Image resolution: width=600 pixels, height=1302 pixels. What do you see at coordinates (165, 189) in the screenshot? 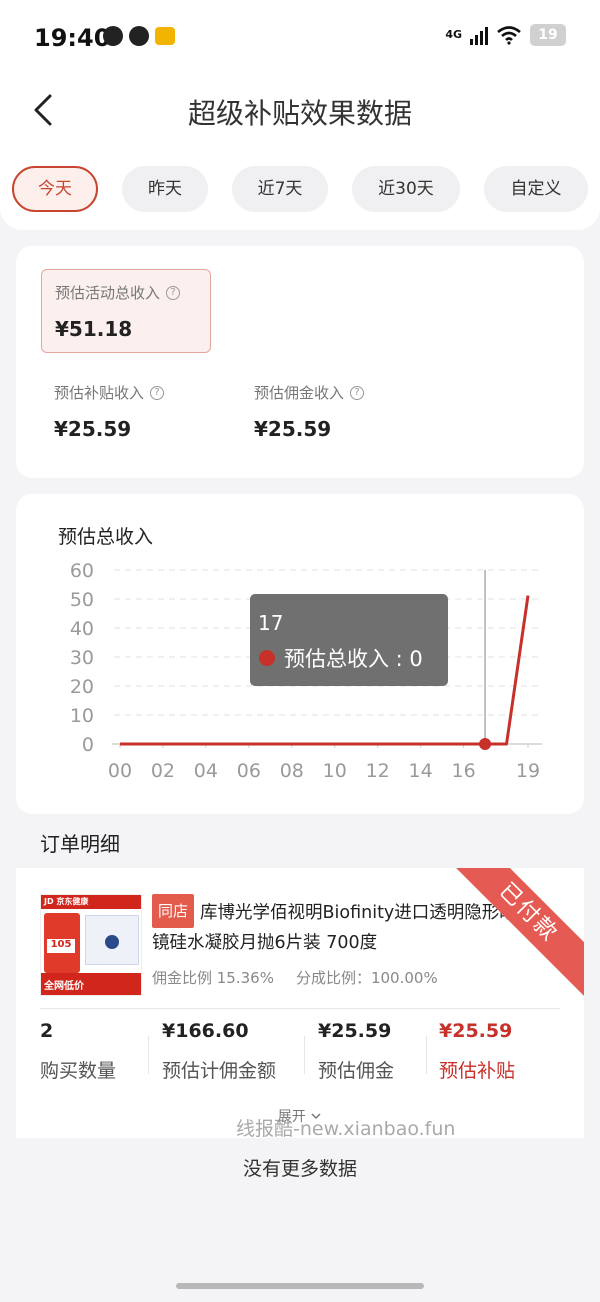
I see `tab-yesterday: 昨天` at bounding box center [165, 189].